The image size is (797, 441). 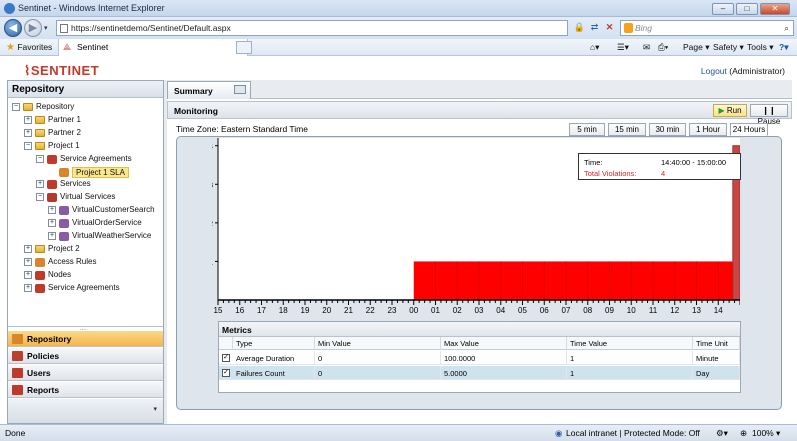 What do you see at coordinates (85, 223) in the screenshot?
I see `tree-item: + VirtualOrderService` at bounding box center [85, 223].